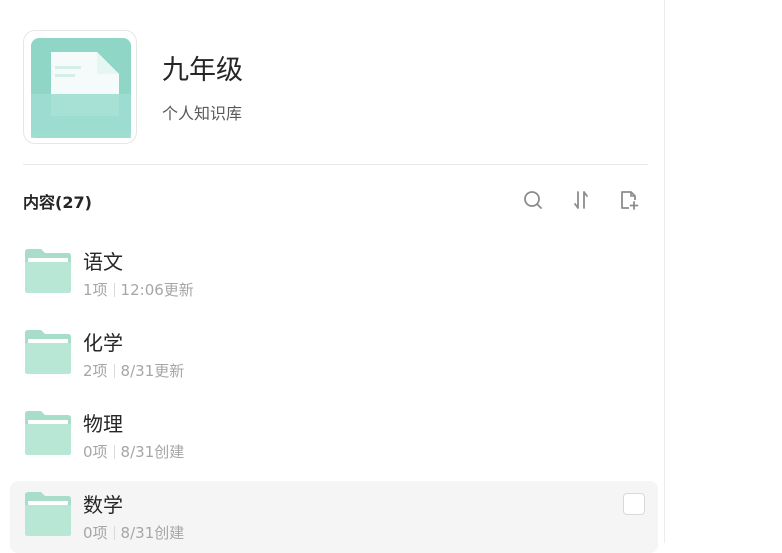 This screenshot has width=782, height=553. I want to click on content-count-header: 内容(27), so click(57, 202).